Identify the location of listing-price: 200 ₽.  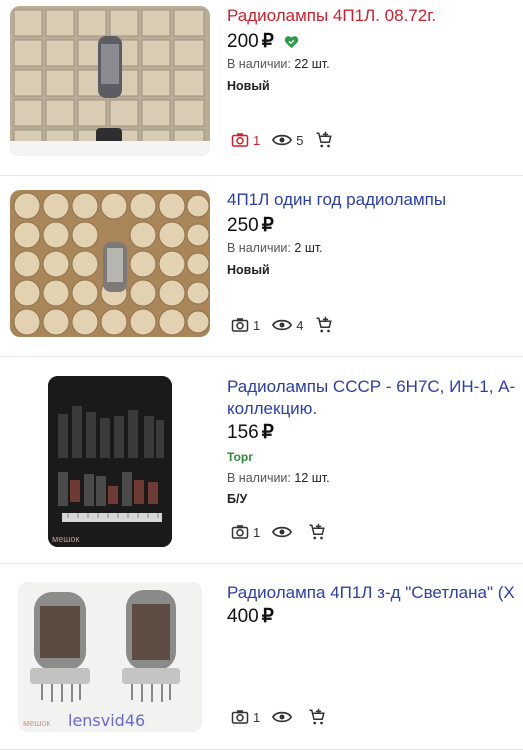
(263, 41).